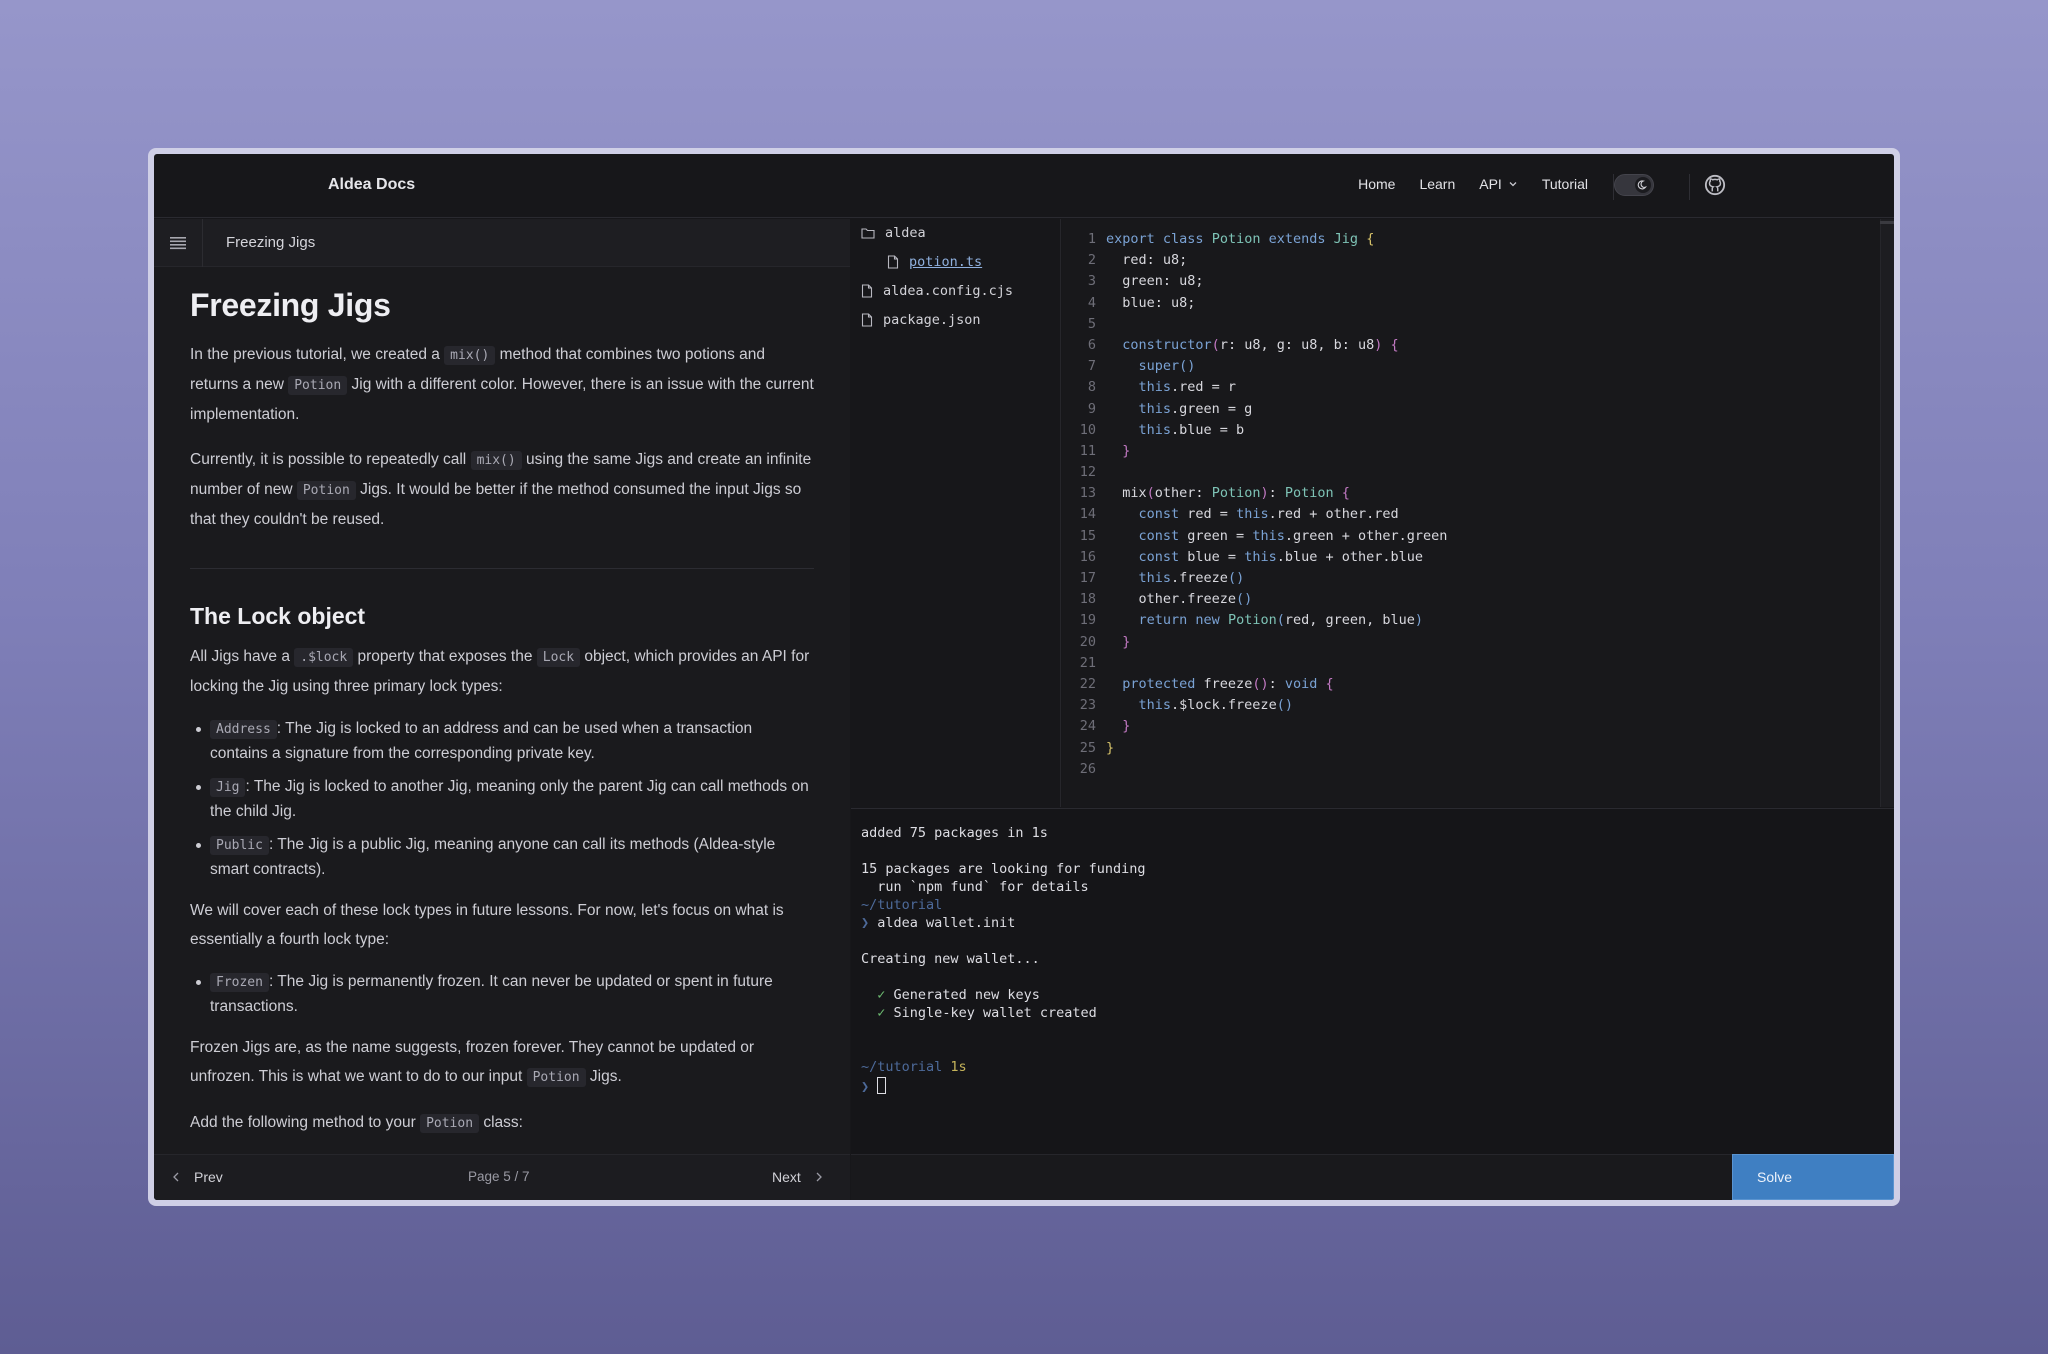 The width and height of the screenshot is (2048, 1354). Describe the element at coordinates (278, 616) in the screenshot. I see `section-heading: The Lock object` at that location.